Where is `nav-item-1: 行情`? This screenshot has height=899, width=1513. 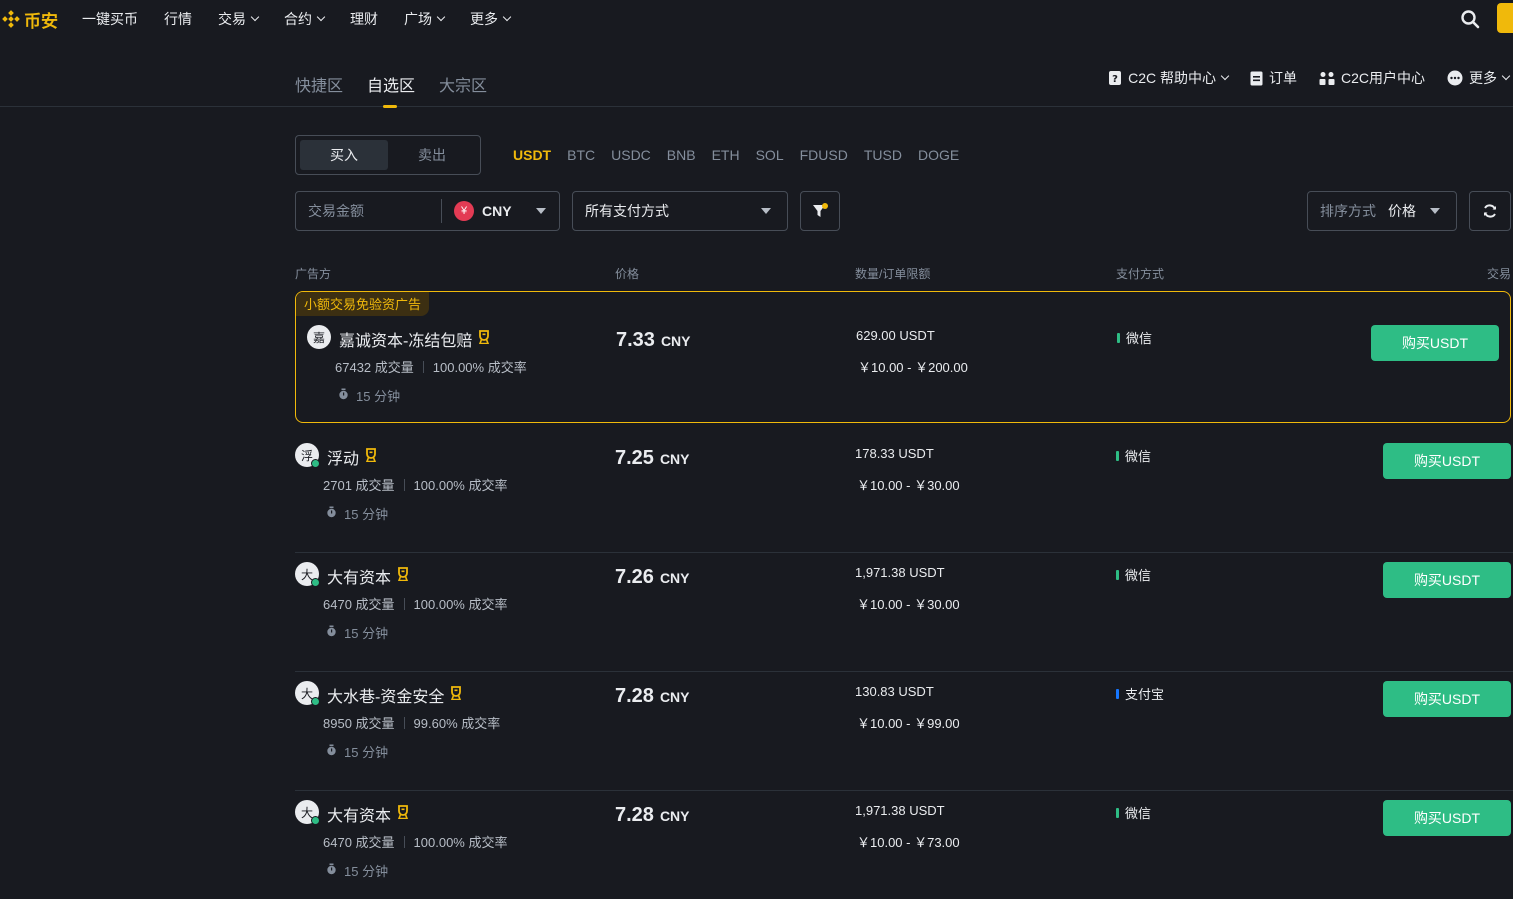 nav-item-1: 行情 is located at coordinates (178, 19).